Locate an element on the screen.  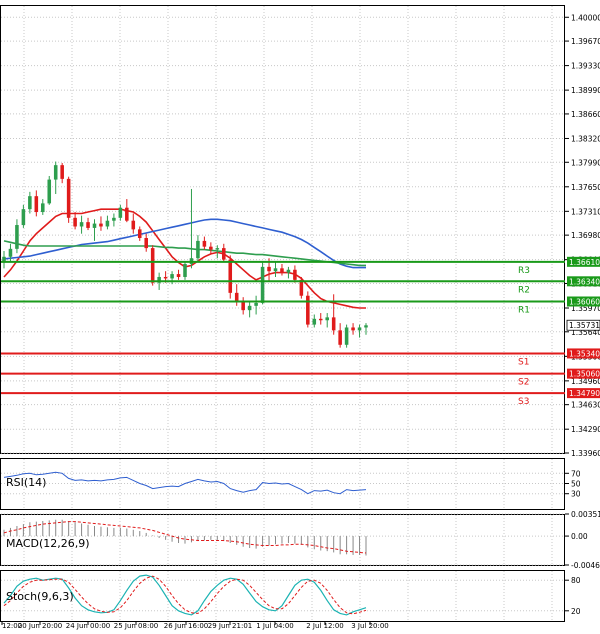
macd-title: MACD(12,26,9) is located at coordinates (48, 543).